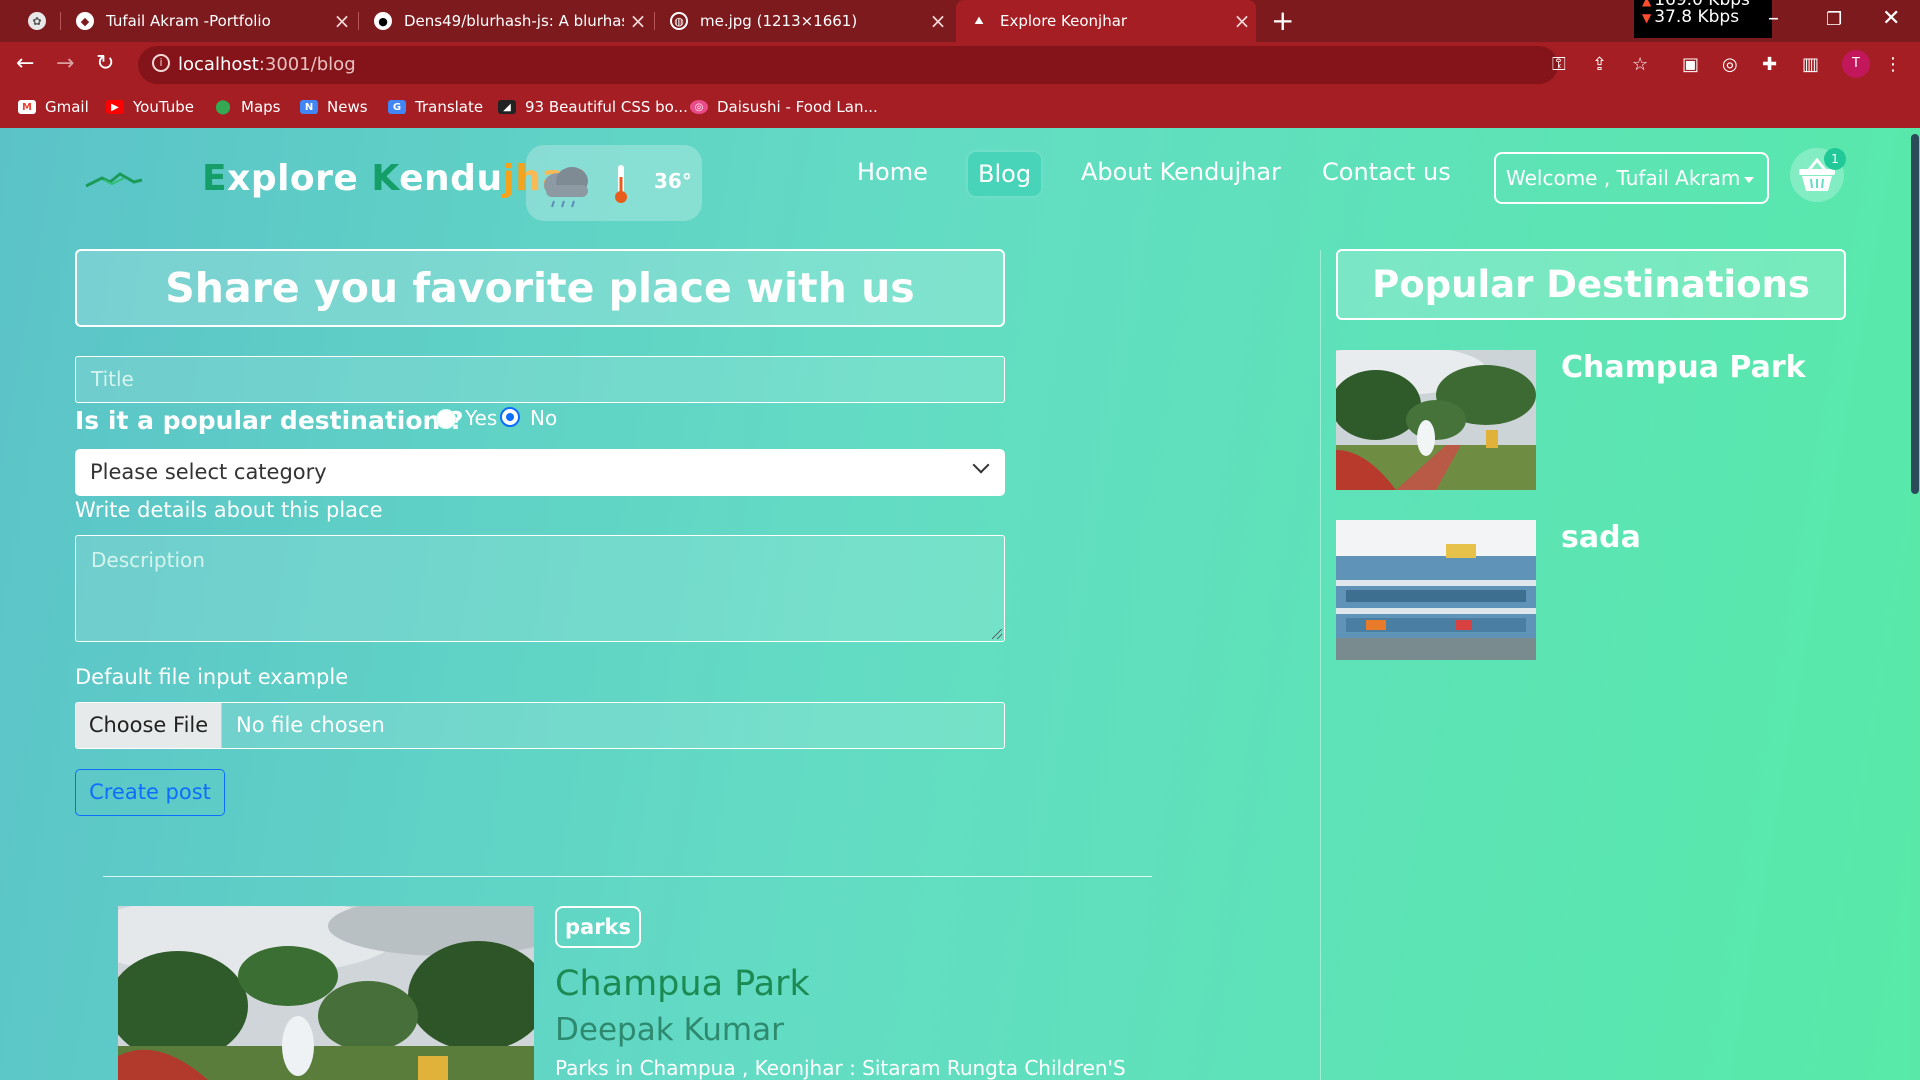 This screenshot has height=1080, width=1920. What do you see at coordinates (1810, 64) in the screenshot?
I see `side-panel-icon: ▥` at bounding box center [1810, 64].